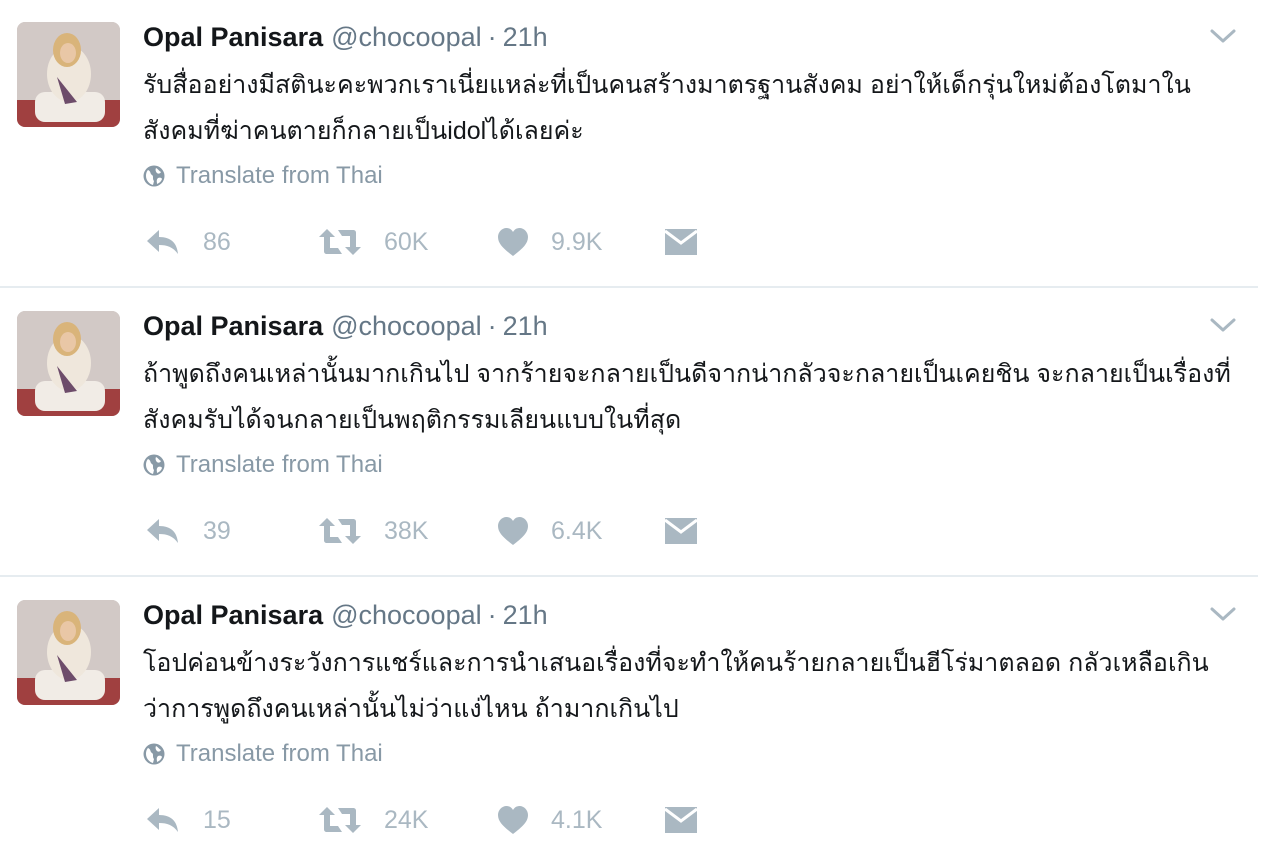  I want to click on reply-button: 86, so click(188, 242).